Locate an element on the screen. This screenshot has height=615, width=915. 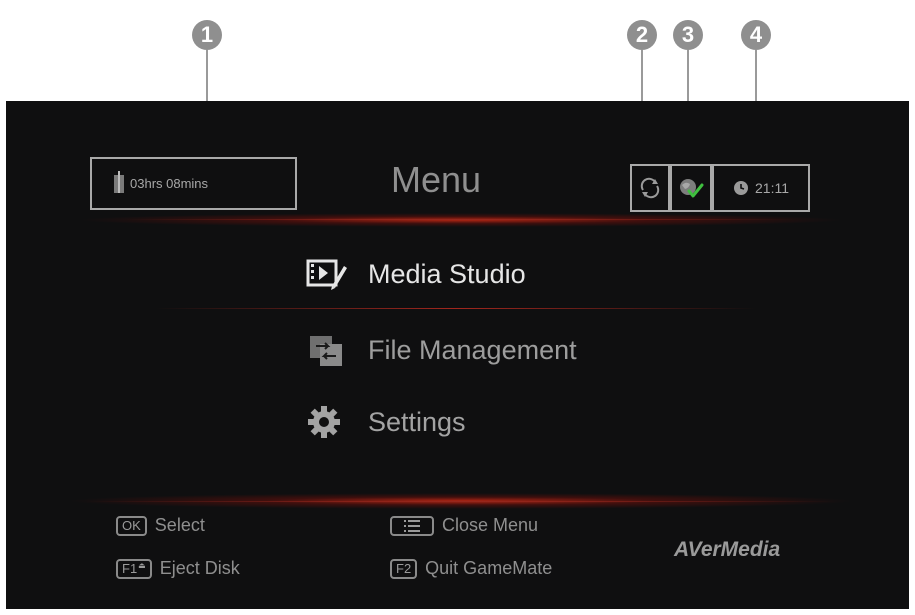
recording-time-text: 03hrs 08mins is located at coordinates (169, 183).